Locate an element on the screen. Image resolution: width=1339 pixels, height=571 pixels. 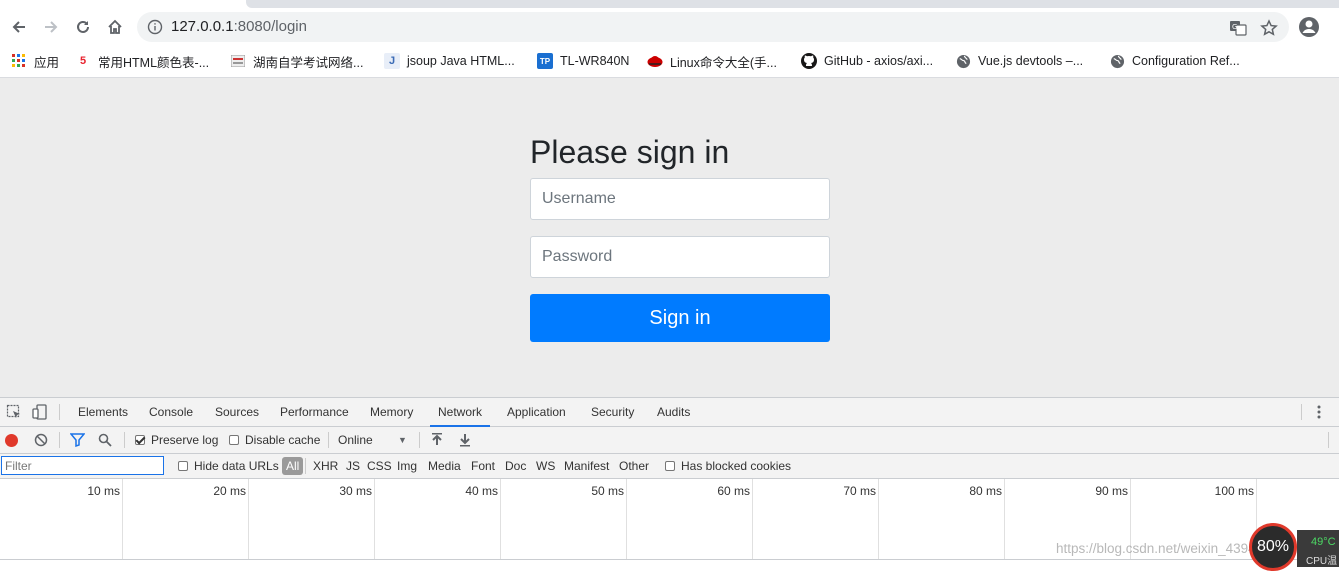
bookmark-star-button is located at coordinates (1269, 28).